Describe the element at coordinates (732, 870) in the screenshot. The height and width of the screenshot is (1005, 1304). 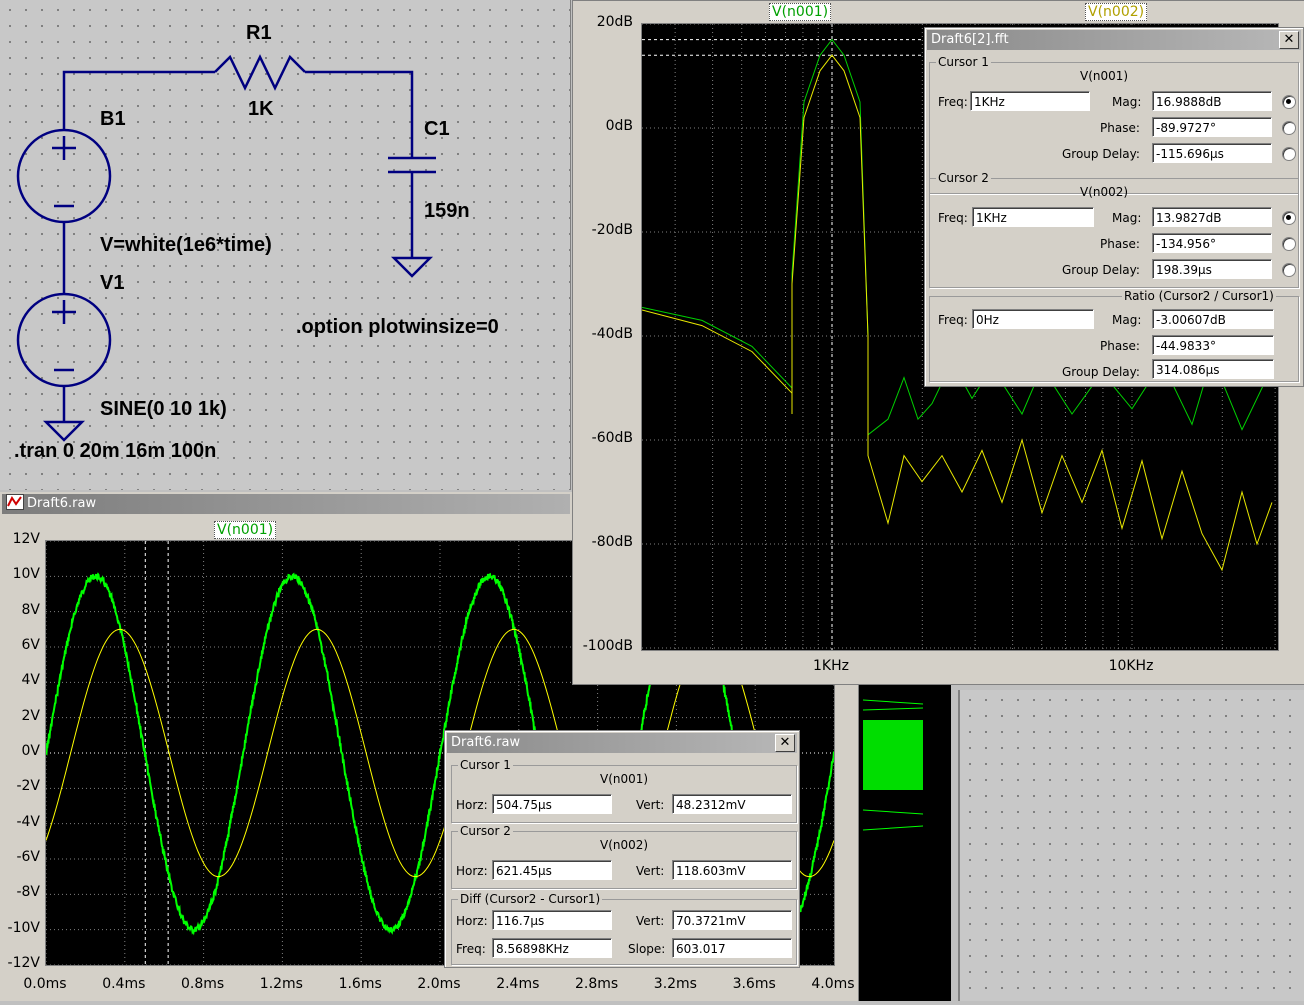
I see `cursor2-vert-field: 118.603mV` at that location.